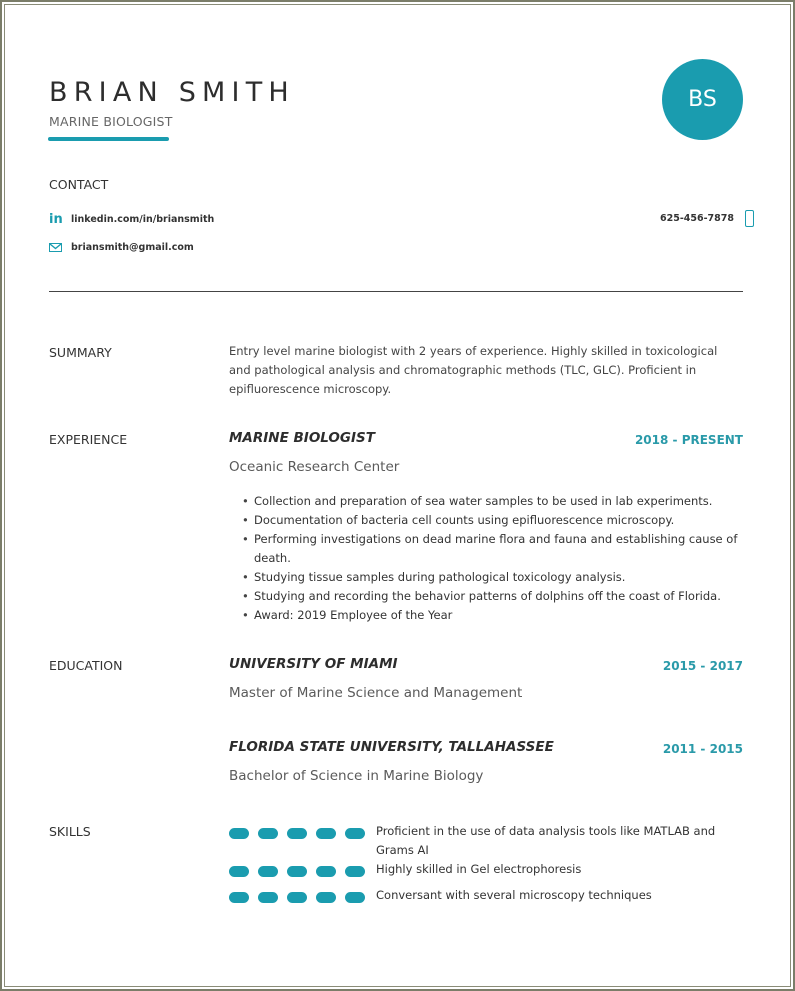  Describe the element at coordinates (314, 467) in the screenshot. I see `job-organization: Oceanic Research Center` at that location.